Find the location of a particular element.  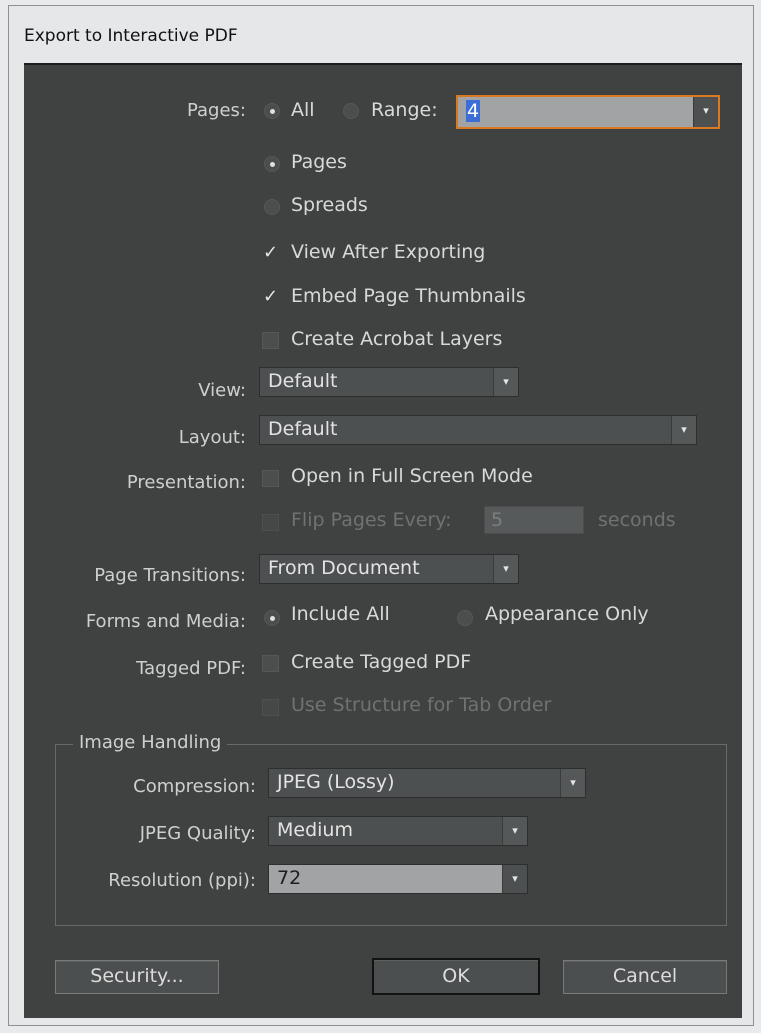

dialog-title: Export to Interactive PDF is located at coordinates (131, 36).